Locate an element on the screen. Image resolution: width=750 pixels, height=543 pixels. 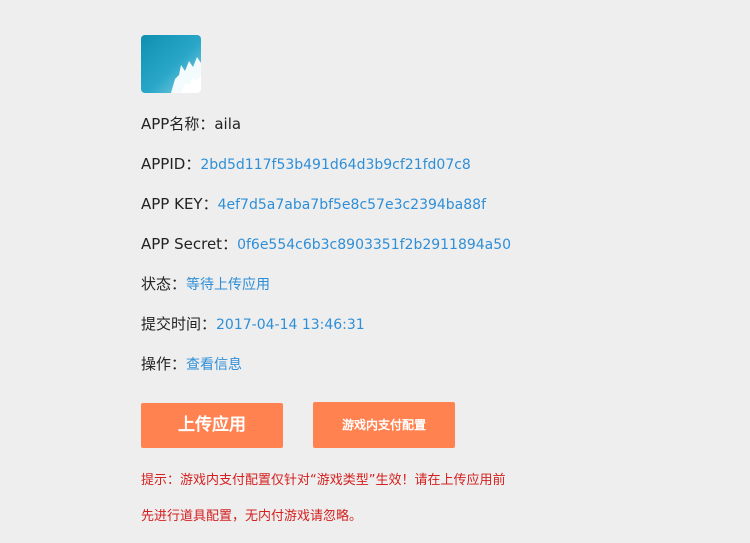
app-secret-label: APP Secret： is located at coordinates (189, 244).